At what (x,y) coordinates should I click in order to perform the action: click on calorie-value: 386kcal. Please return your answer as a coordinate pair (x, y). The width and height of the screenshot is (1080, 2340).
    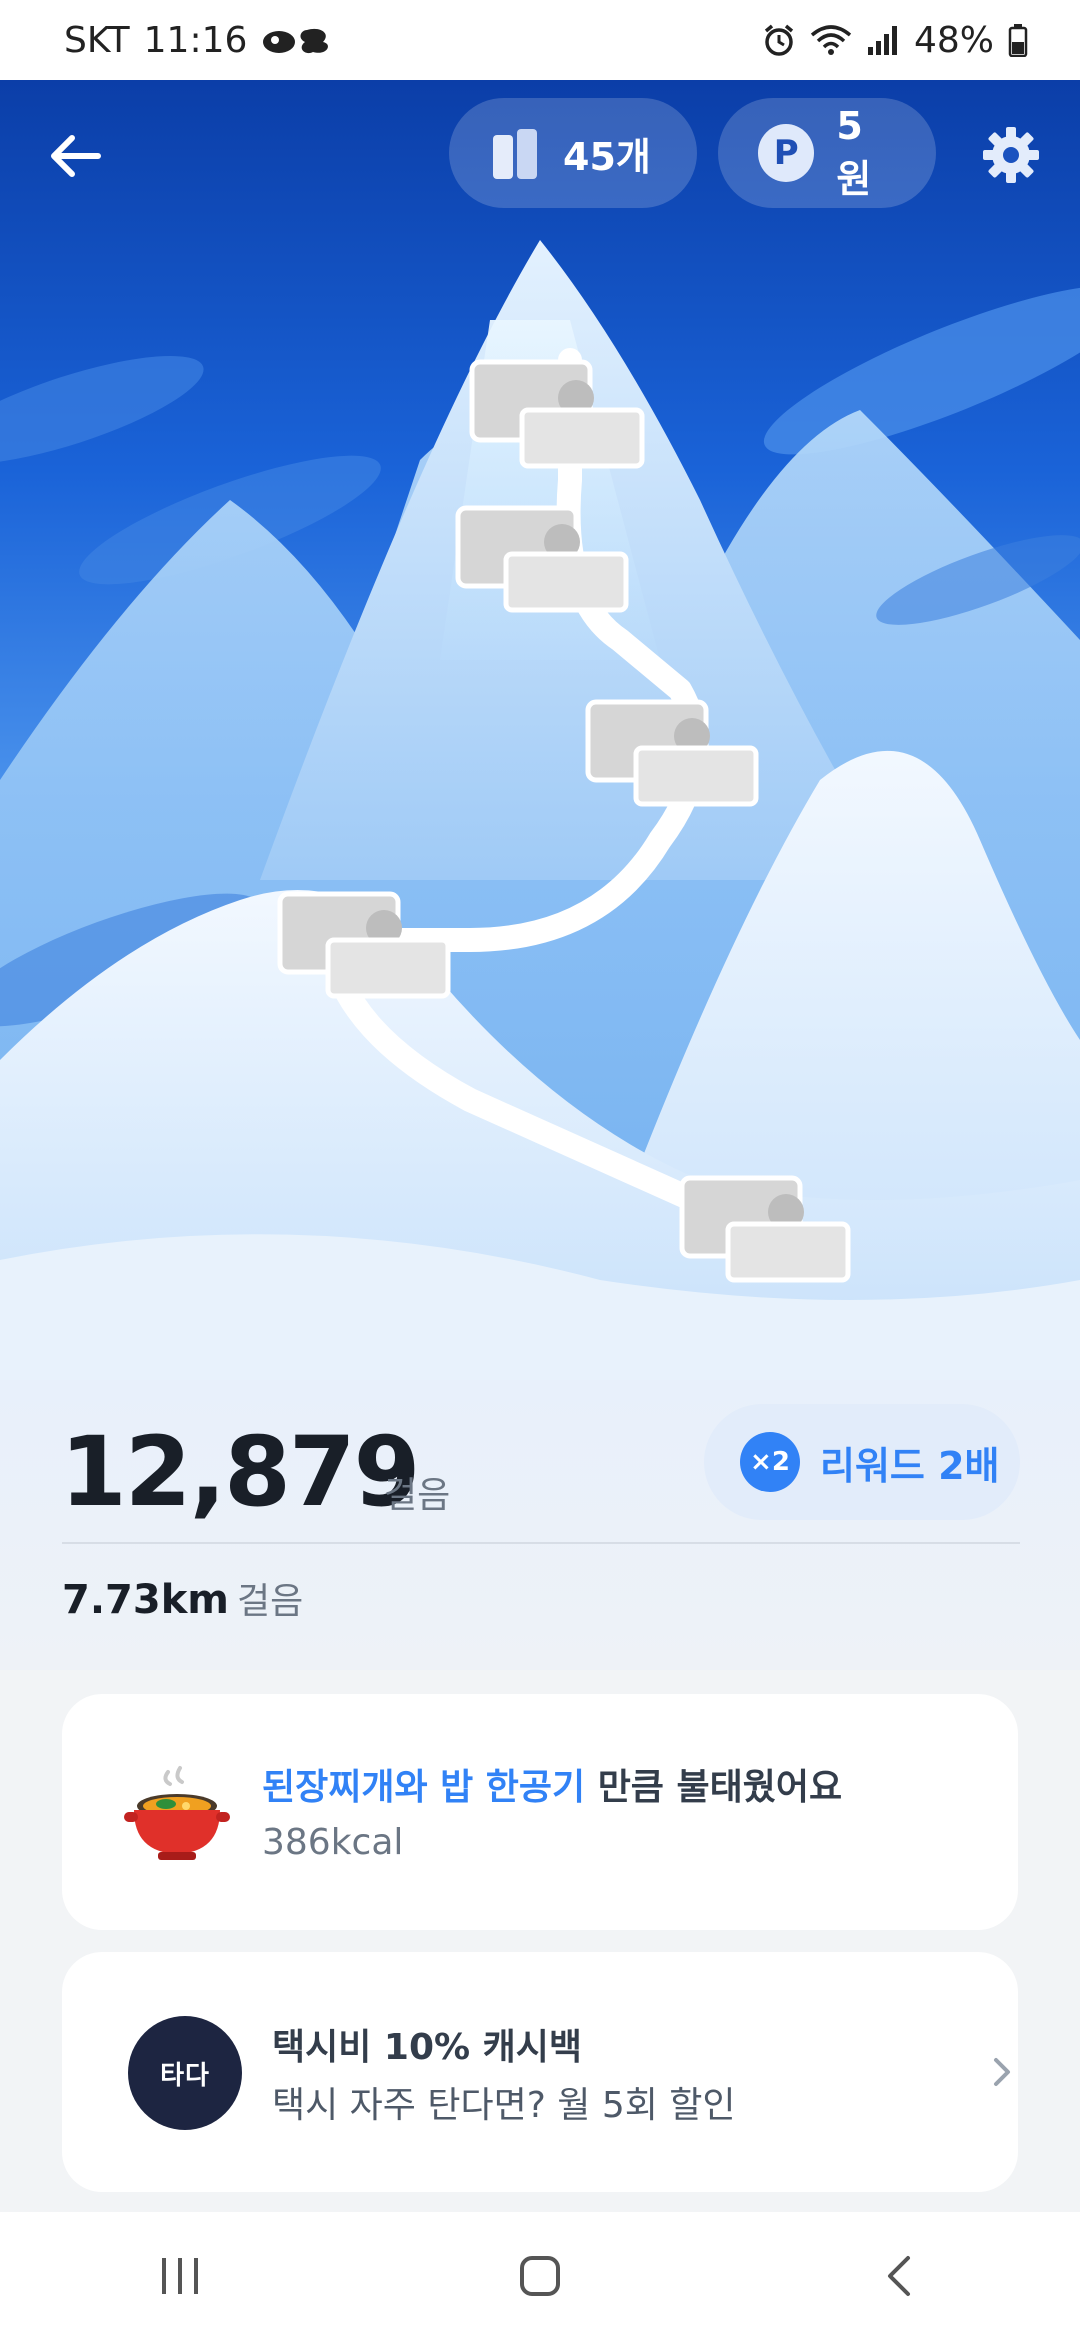
    Looking at the image, I should click on (333, 1842).